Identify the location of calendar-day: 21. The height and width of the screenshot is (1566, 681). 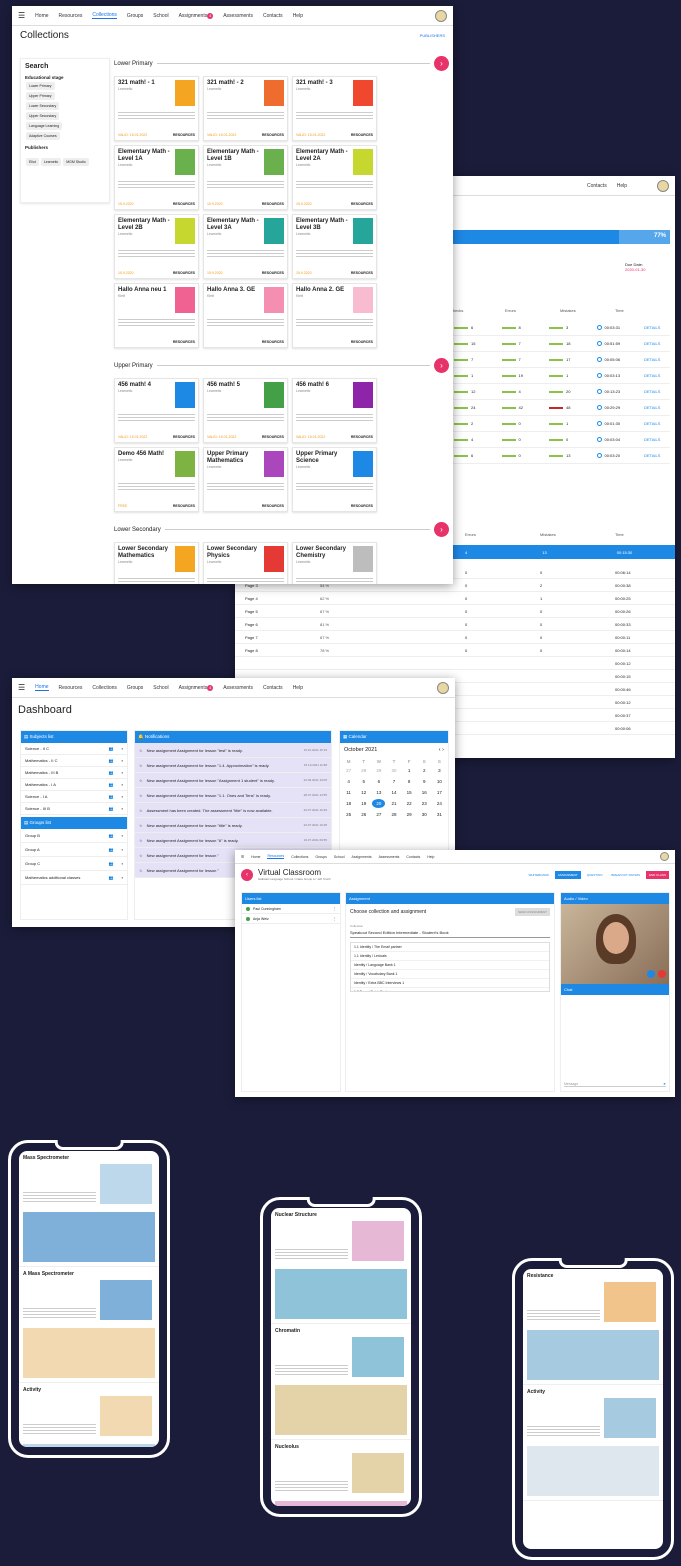
(393, 803).